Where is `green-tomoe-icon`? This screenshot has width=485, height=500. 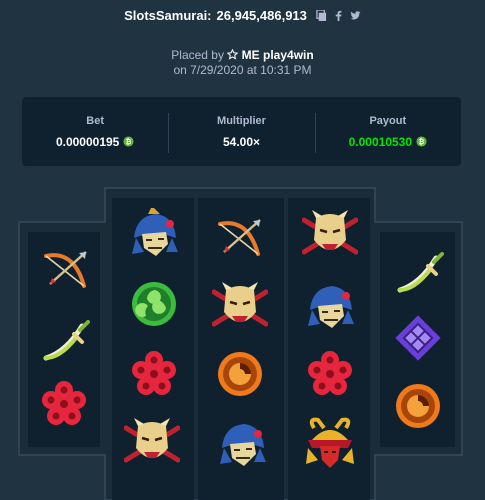 green-tomoe-icon is located at coordinates (154, 304).